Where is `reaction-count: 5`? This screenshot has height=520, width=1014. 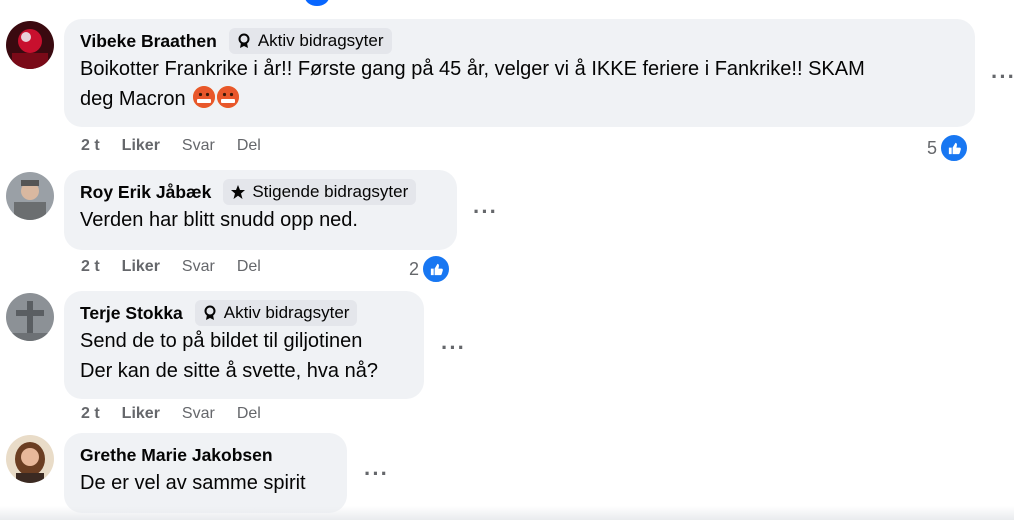 reaction-count: 5 is located at coordinates (948, 148).